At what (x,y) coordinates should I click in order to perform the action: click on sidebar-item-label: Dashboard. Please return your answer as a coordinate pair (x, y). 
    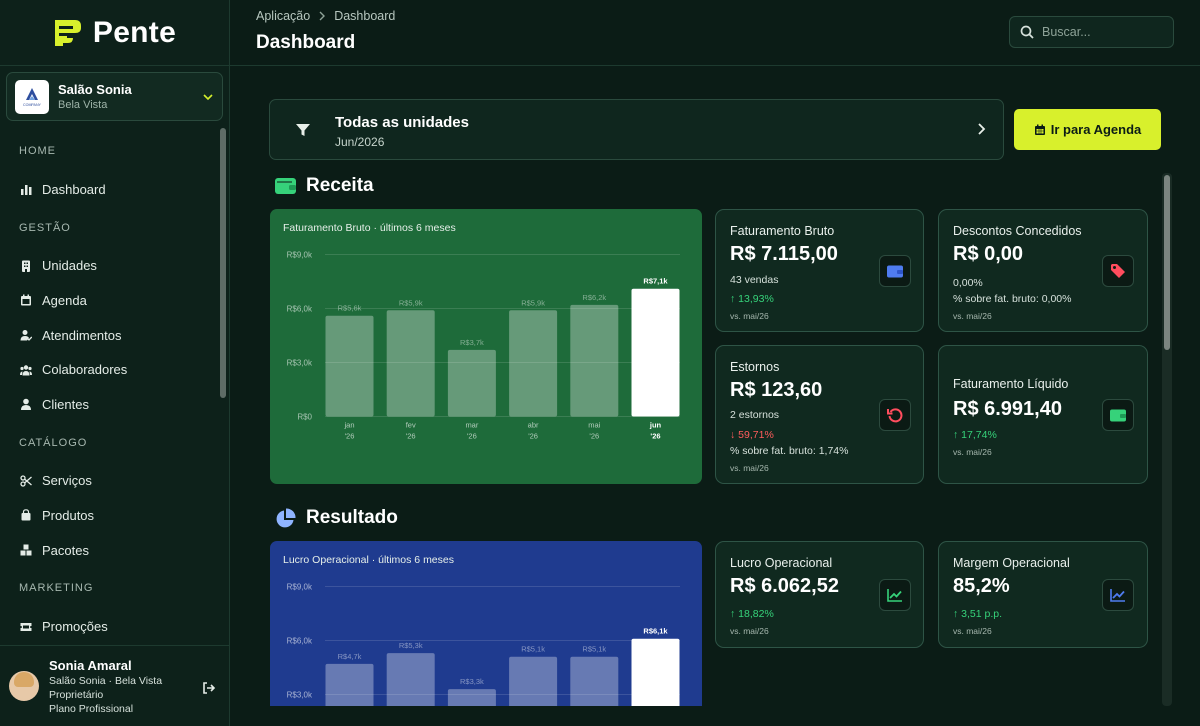
    Looking at the image, I should click on (74, 189).